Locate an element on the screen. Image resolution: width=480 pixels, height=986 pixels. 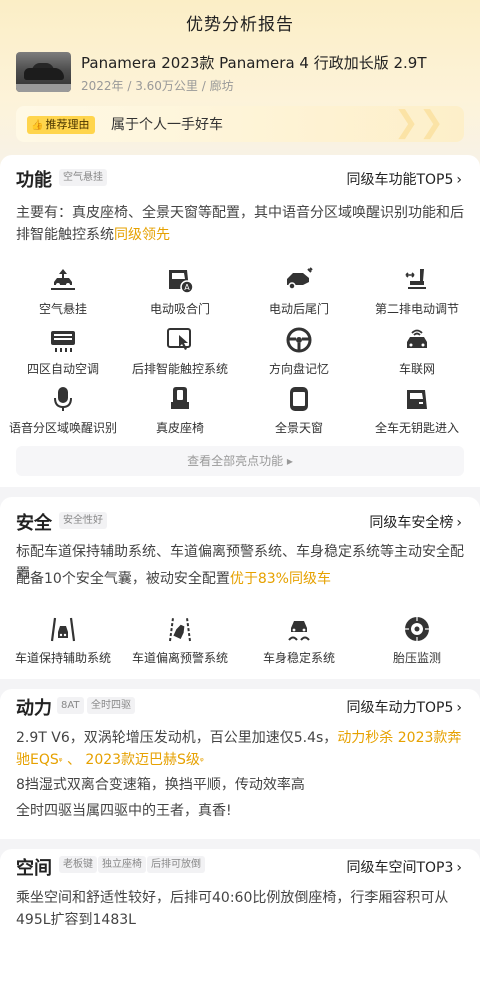
feature-stability-control: 车身稳定系统 is located at coordinates (299, 640).